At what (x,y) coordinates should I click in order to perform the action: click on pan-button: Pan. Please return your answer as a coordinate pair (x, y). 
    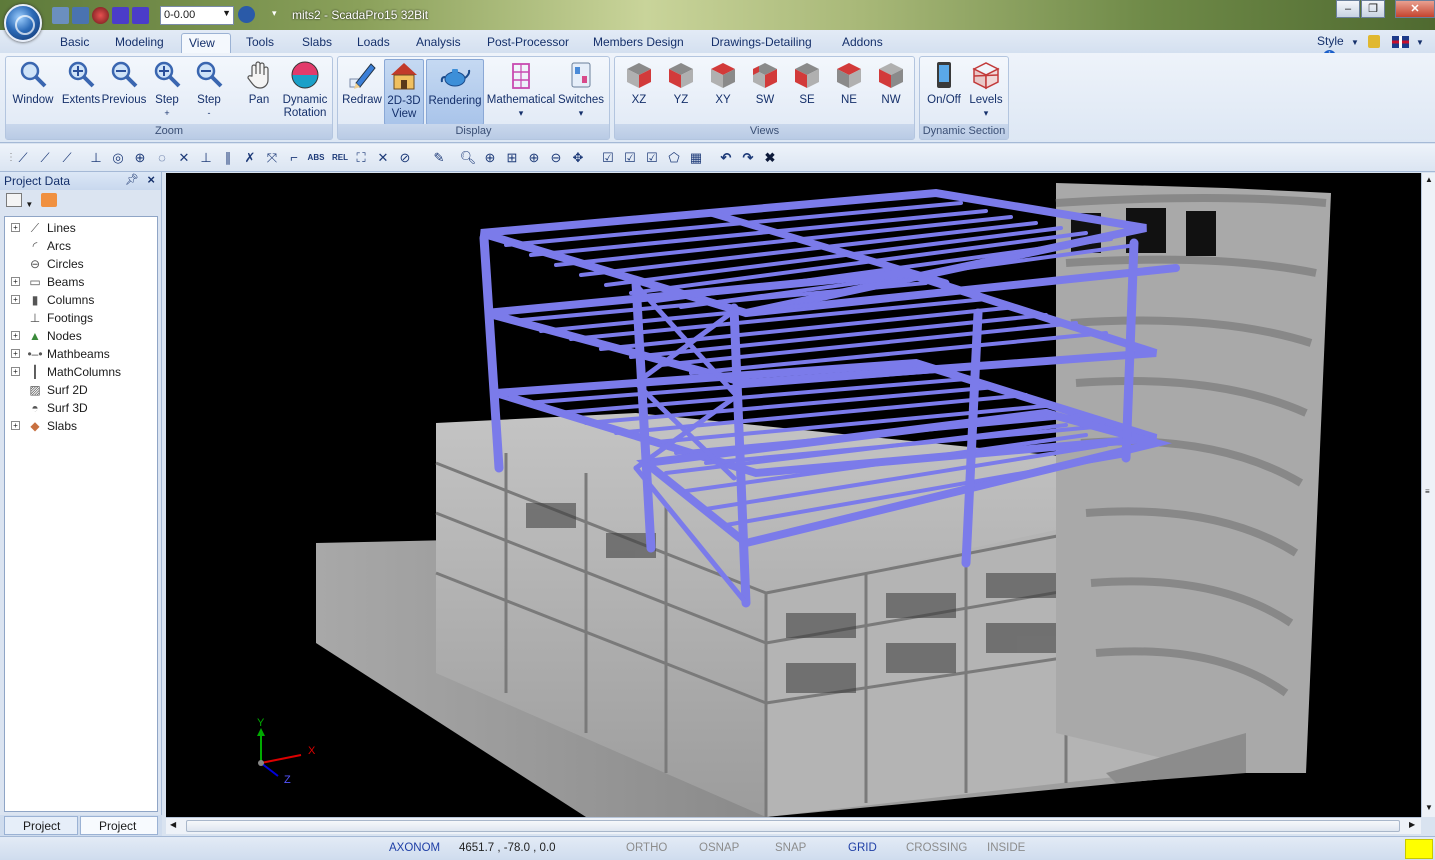
    Looking at the image, I should click on (259, 83).